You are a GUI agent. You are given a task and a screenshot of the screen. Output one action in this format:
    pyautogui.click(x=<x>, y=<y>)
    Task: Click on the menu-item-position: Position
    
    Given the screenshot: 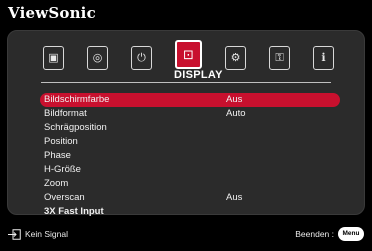 What is the action you would take?
    pyautogui.click(x=190, y=142)
    